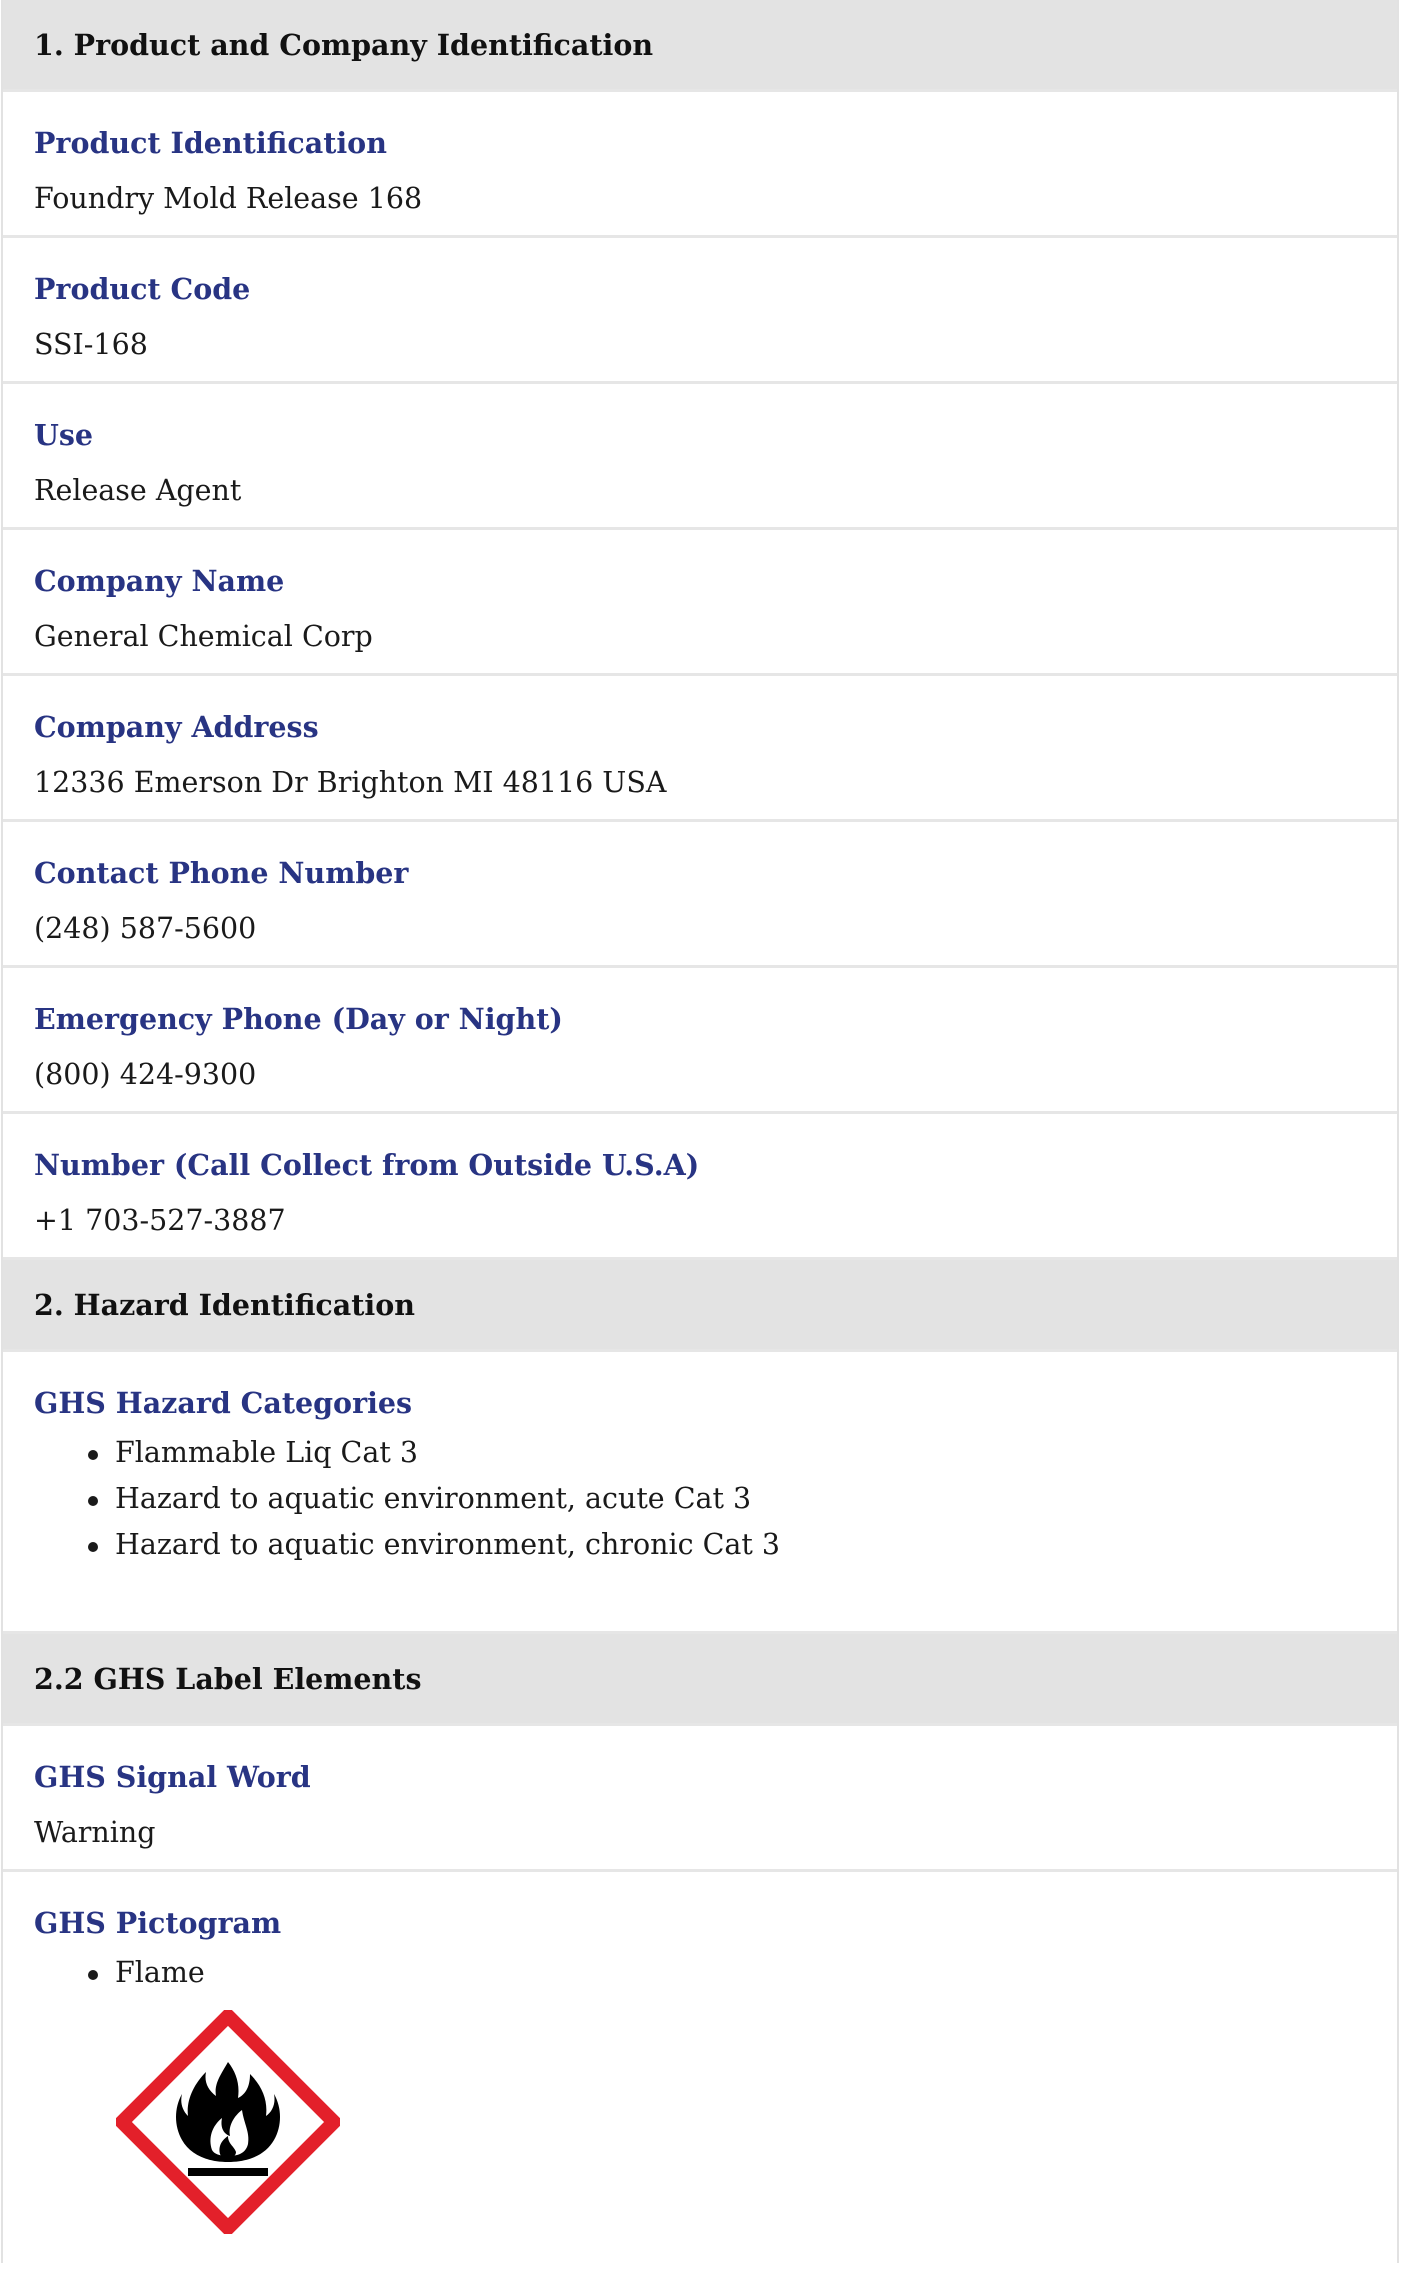 The height and width of the screenshot is (2281, 1401). I want to click on field-label: Number (Call Collect from Outside U.S.A), so click(367, 1165).